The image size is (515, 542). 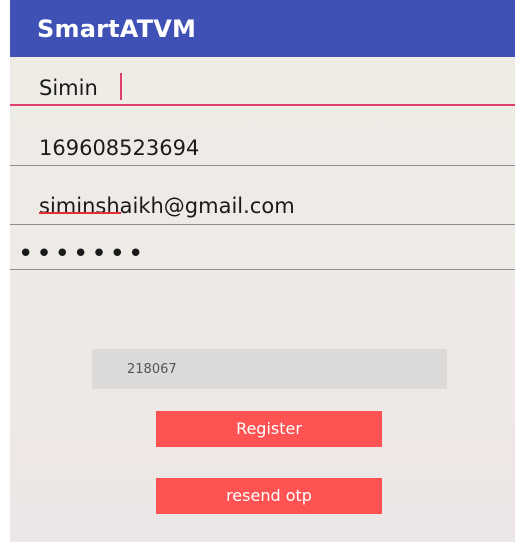 I want to click on resend-otp-button: resend otp, so click(x=269, y=496).